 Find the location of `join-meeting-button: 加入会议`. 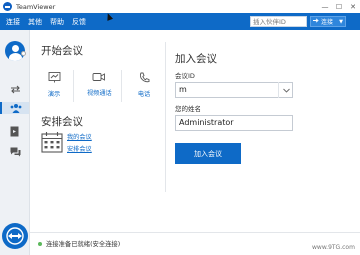

join-meeting-button: 加入会议 is located at coordinates (208, 153).